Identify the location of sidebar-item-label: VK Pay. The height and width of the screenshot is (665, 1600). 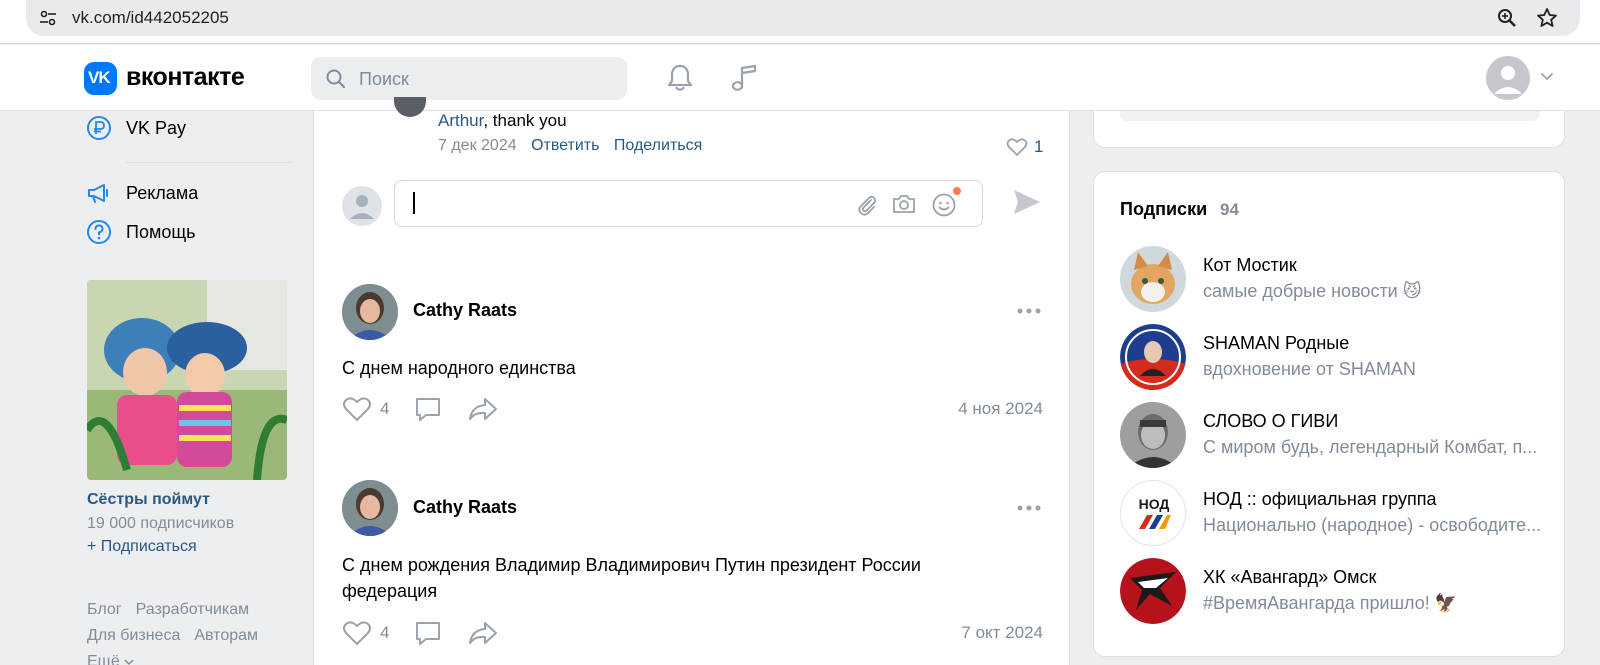
(156, 127).